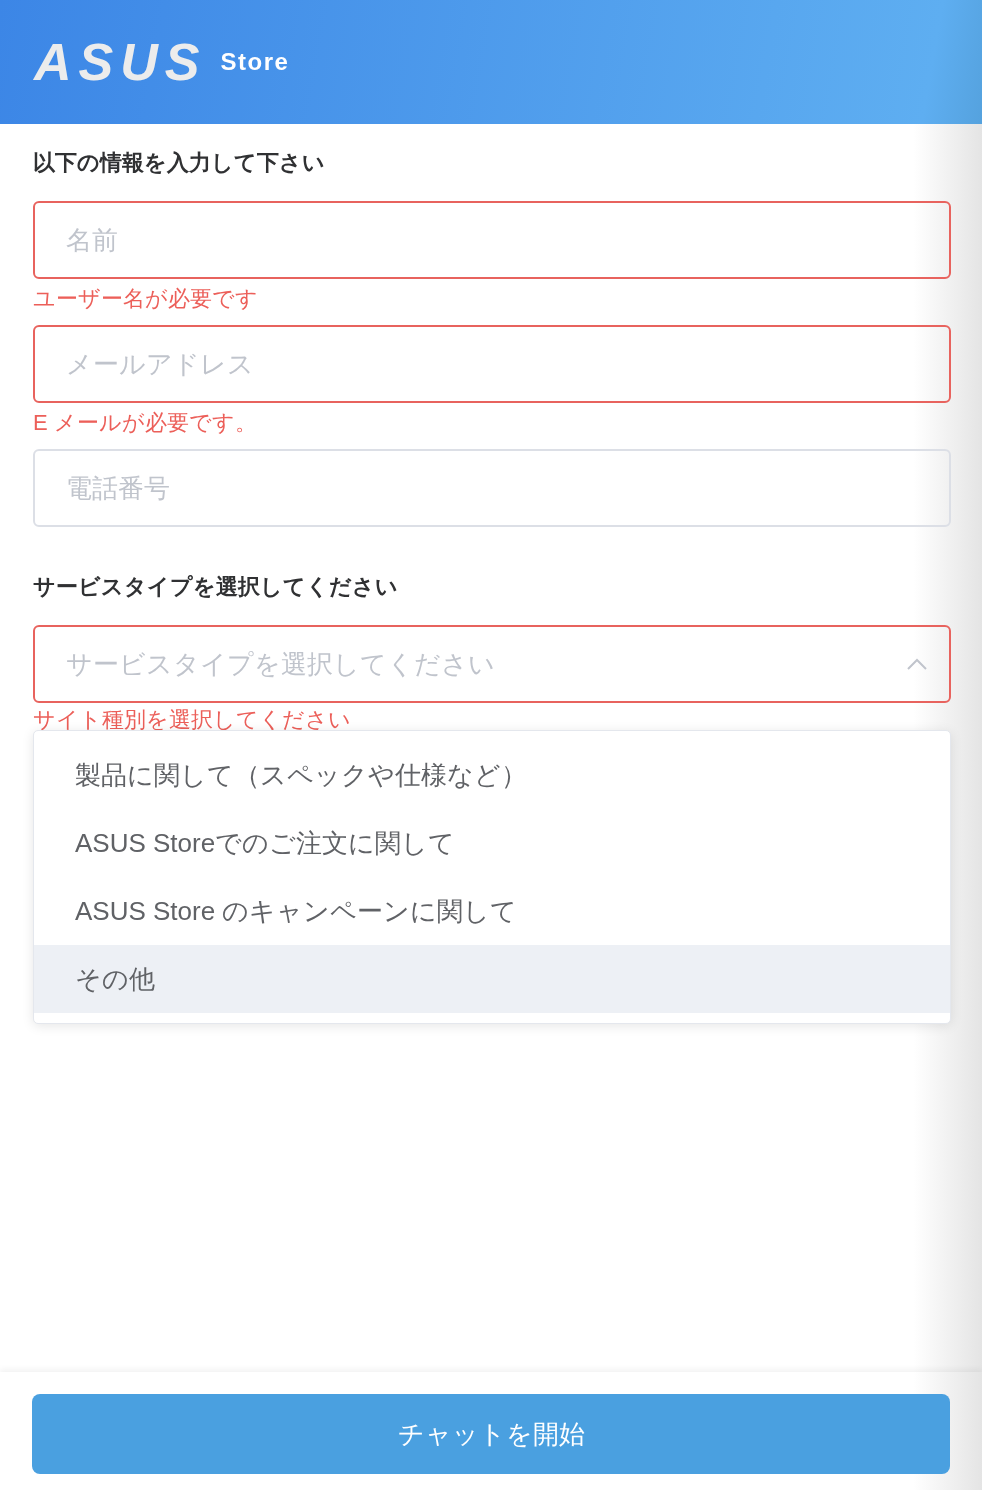  What do you see at coordinates (492, 979) in the screenshot?
I see `dropdown-option: その他` at bounding box center [492, 979].